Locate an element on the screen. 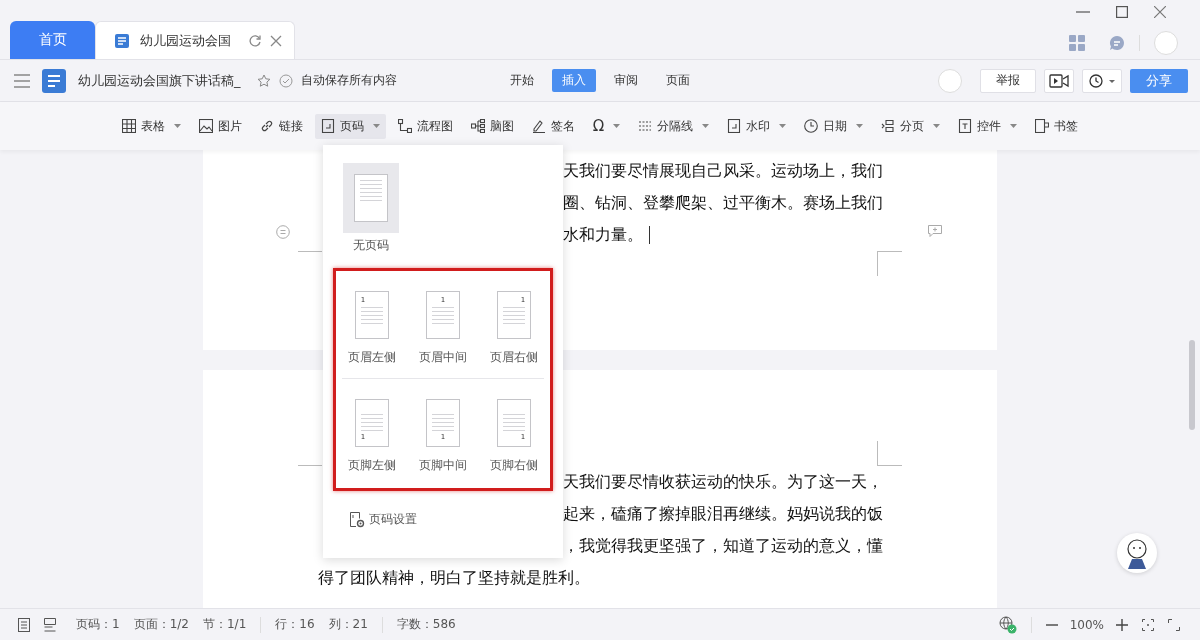 Image resolution: width=1200 pixels, height=640 pixels. menu-icon is located at coordinates (22, 80).